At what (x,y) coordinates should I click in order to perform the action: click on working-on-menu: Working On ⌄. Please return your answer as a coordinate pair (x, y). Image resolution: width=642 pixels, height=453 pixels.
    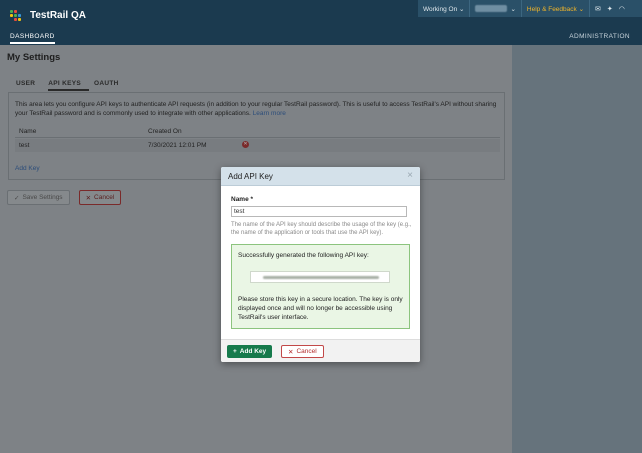
    Looking at the image, I should click on (444, 8).